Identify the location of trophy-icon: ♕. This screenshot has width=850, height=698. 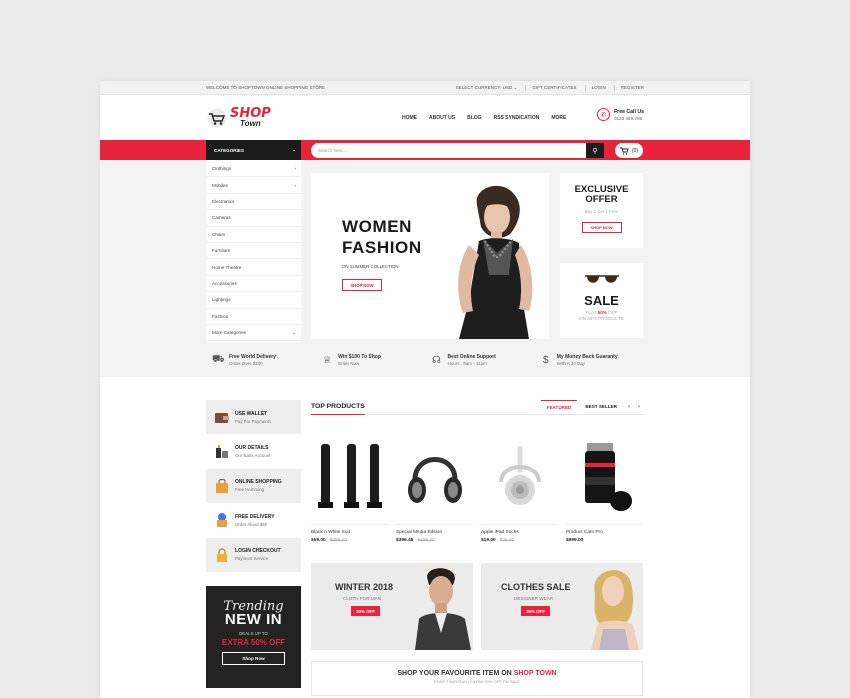
(327, 360).